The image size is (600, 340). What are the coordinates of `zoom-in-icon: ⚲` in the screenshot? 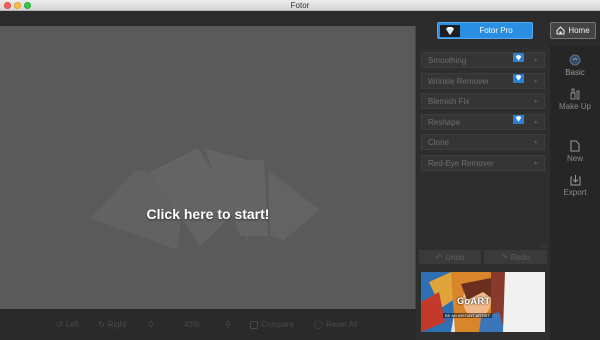 It's located at (228, 324).